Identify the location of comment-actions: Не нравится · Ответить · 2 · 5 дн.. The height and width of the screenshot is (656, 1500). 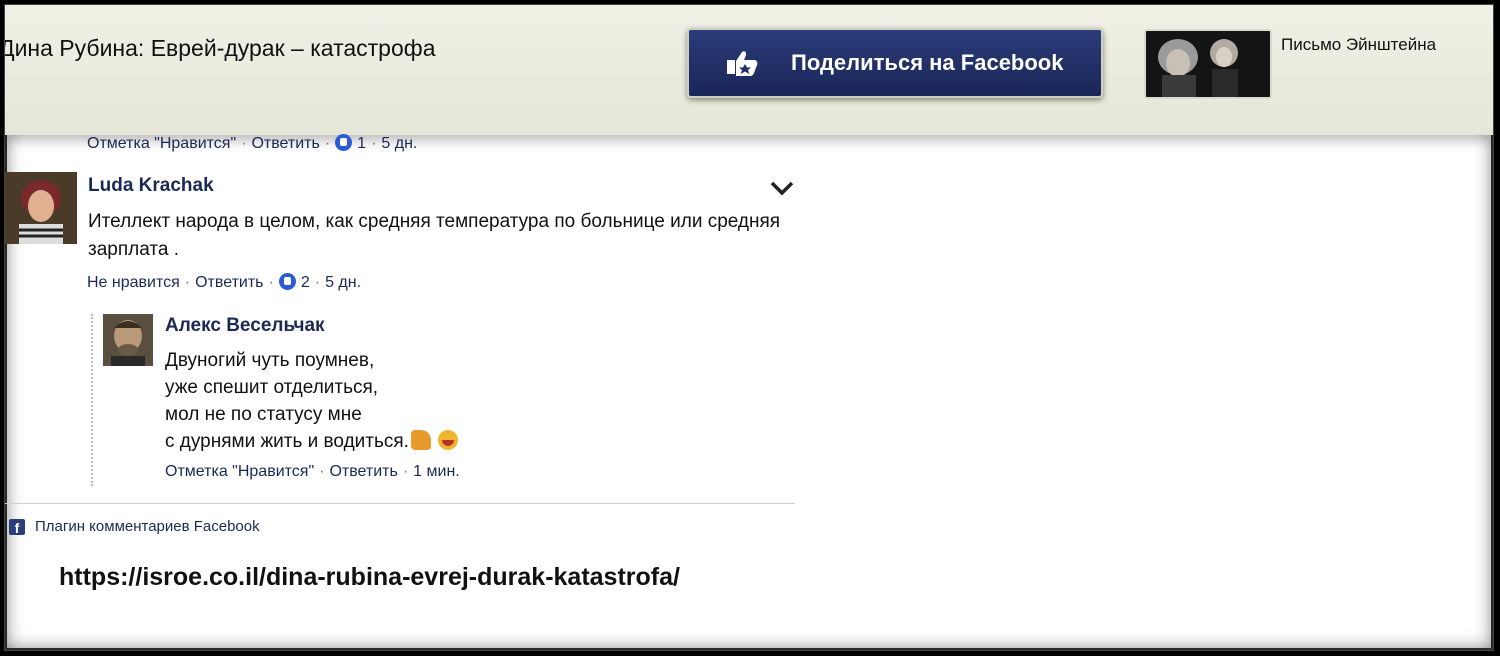
(224, 282).